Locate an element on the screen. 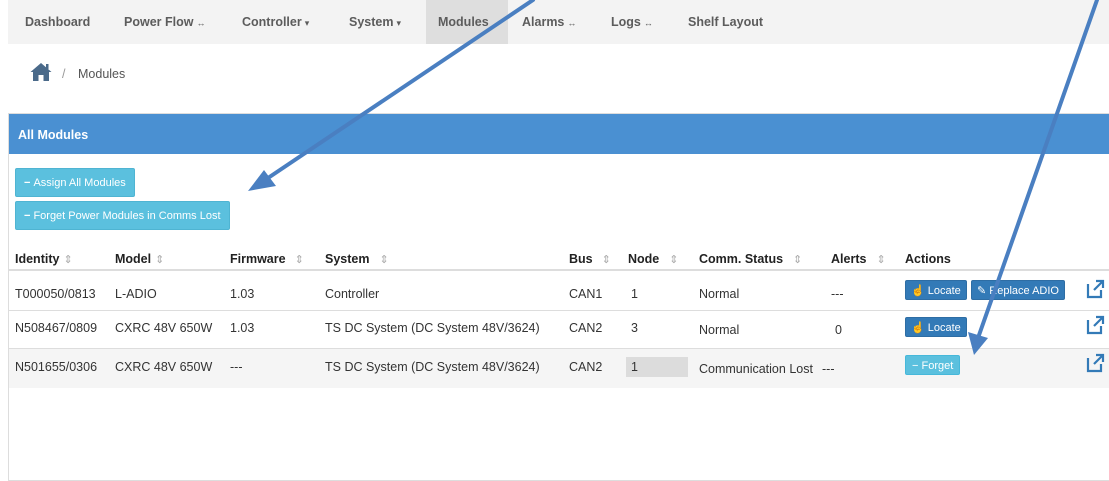 The image size is (1109, 481). nav-logs-label: Logs is located at coordinates (626, 22).